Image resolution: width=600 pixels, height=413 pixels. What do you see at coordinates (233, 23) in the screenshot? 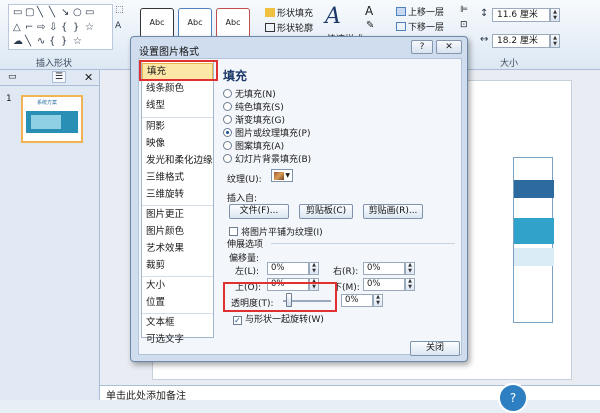
I see `shape-style-3: Abc` at bounding box center [233, 23].